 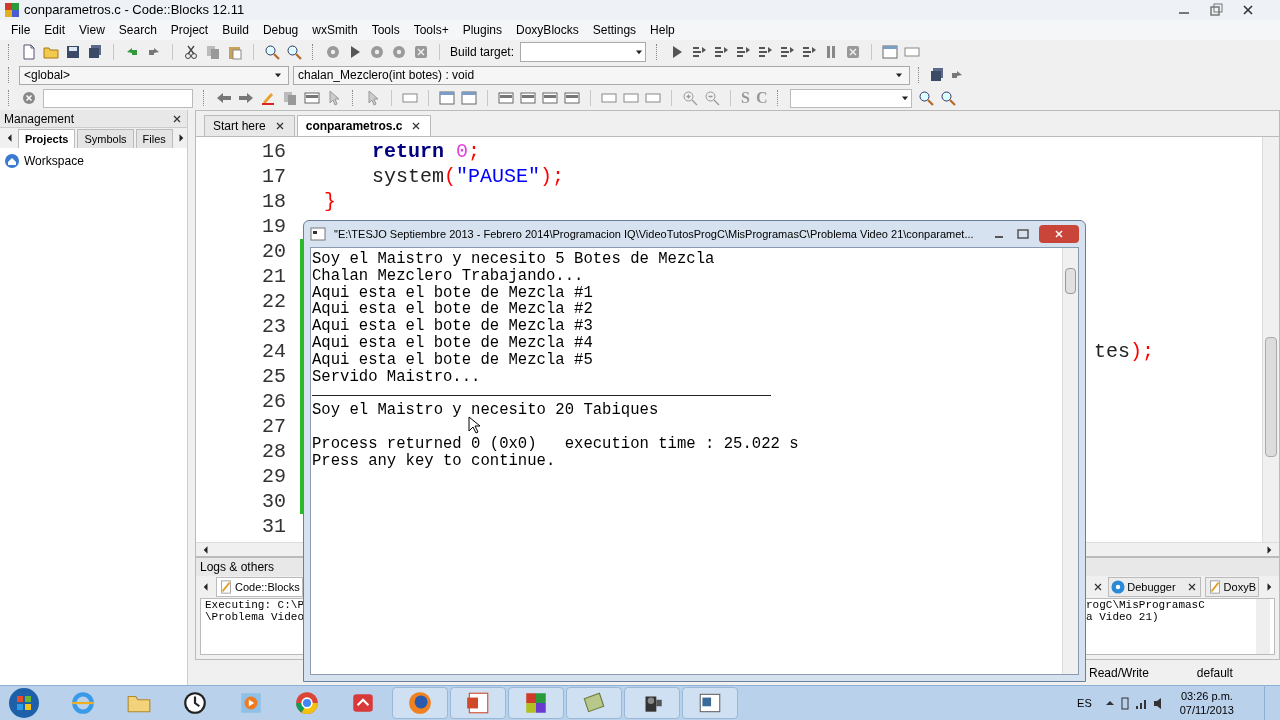 What do you see at coordinates (890, 52) in the screenshot?
I see `debug-window-icon` at bounding box center [890, 52].